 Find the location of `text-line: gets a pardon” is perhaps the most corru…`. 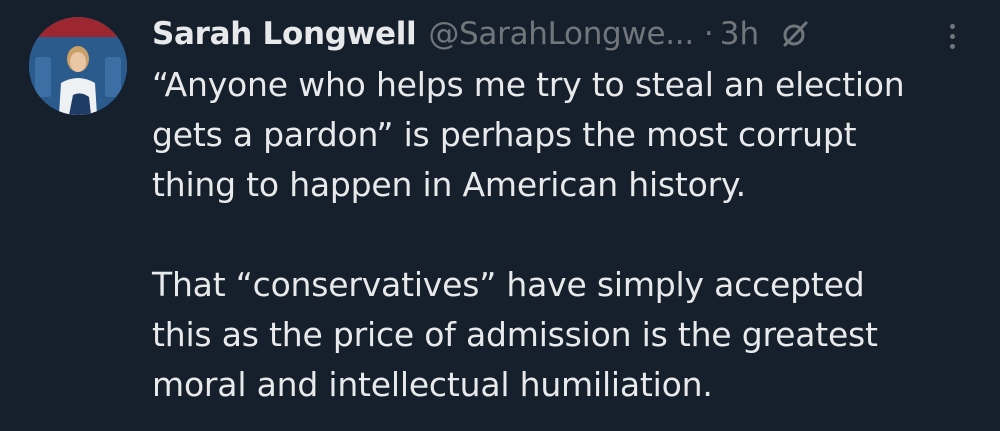

text-line: gets a pardon” is perhaps the most corru… is located at coordinates (504, 134).